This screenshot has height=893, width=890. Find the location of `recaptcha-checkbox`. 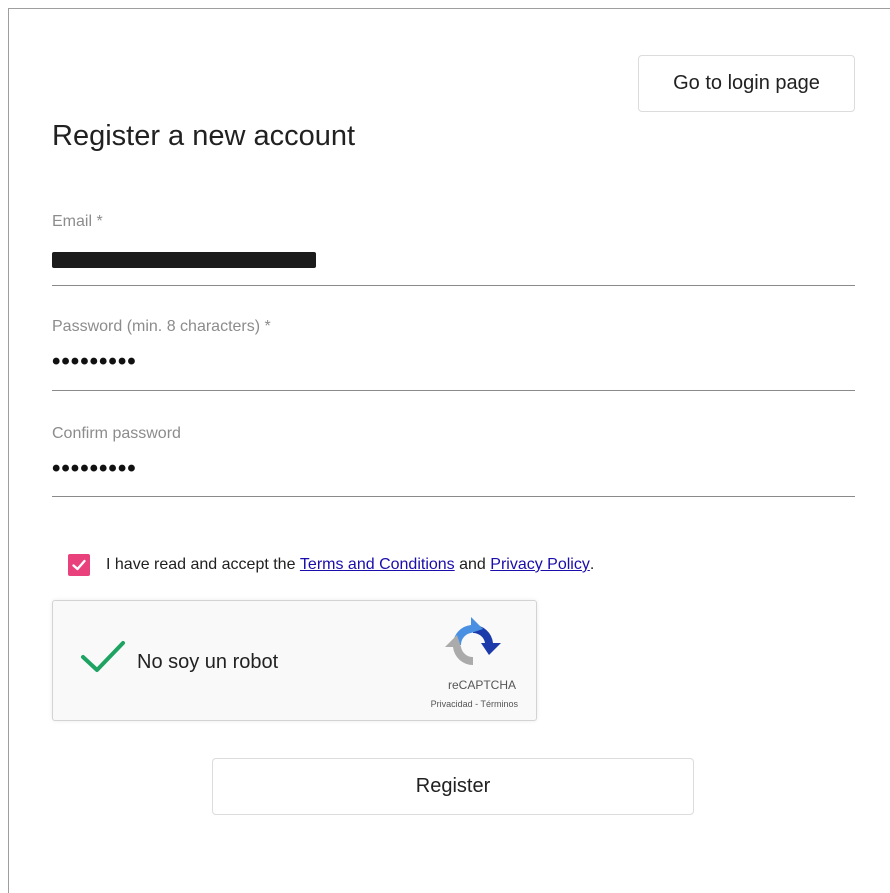

recaptcha-checkbox is located at coordinates (103, 659).